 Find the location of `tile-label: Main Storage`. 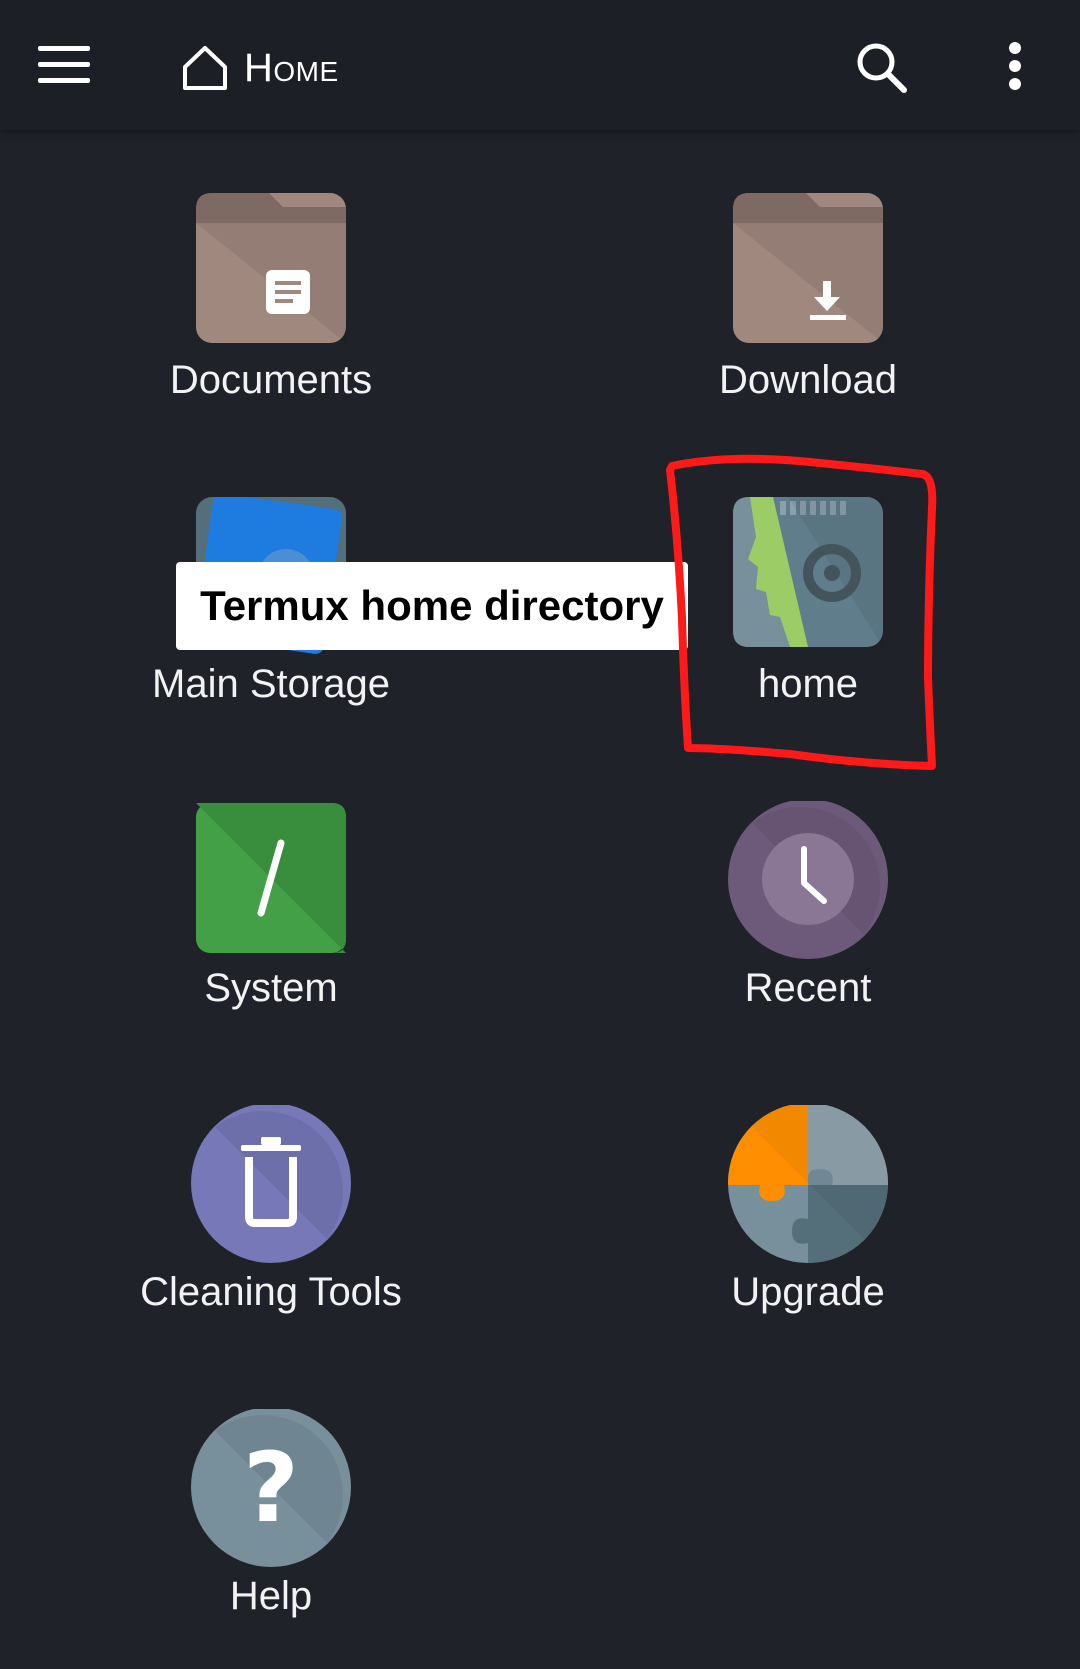

tile-label: Main Storage is located at coordinates (271, 684).